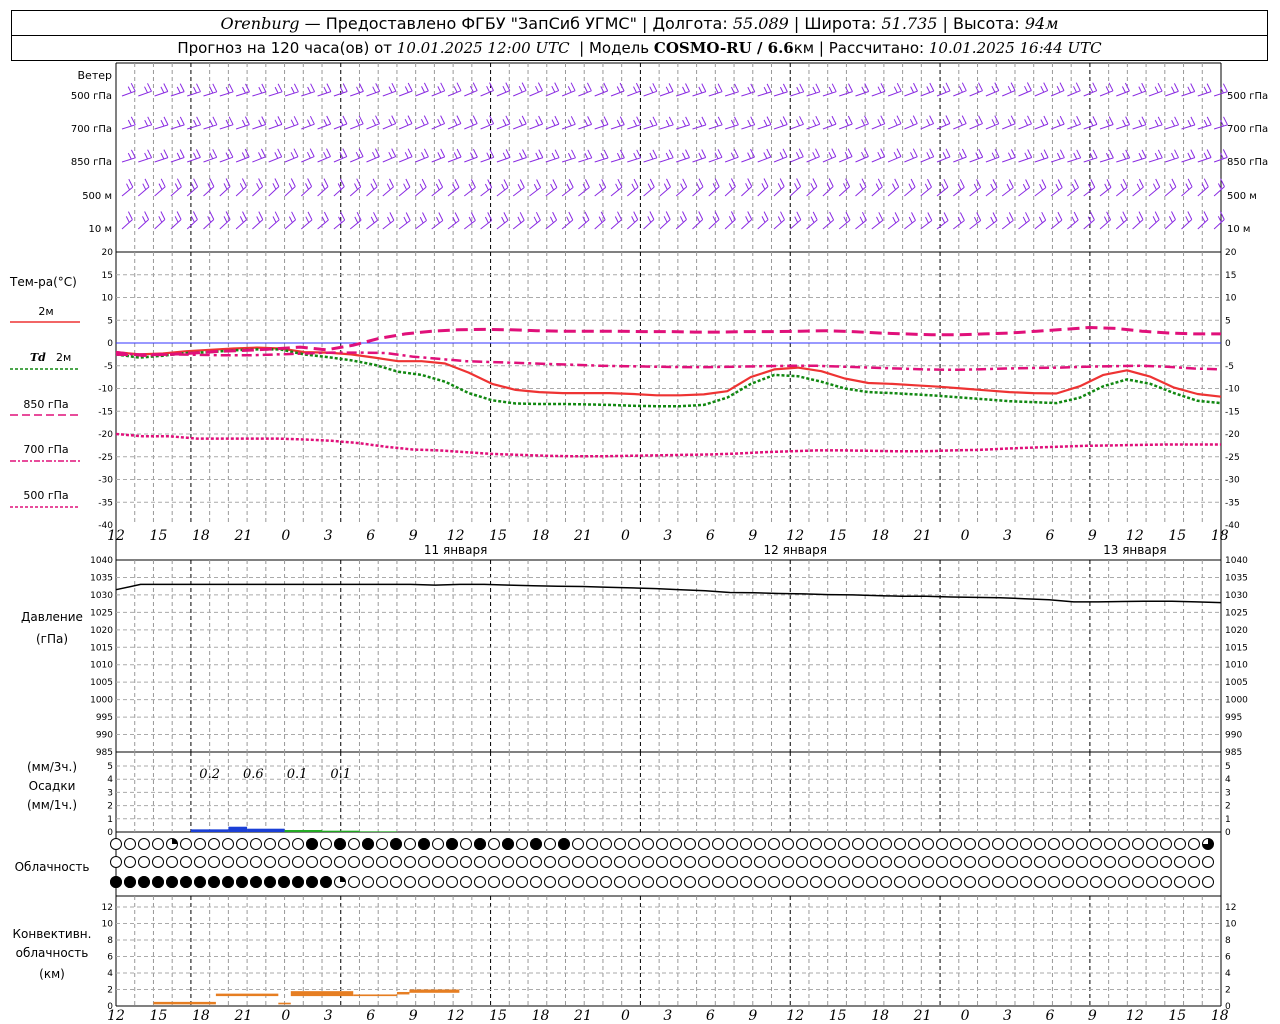  What do you see at coordinates (1092, 1016) in the screenshot?
I see `hour-label-bottom: 9` at bounding box center [1092, 1016].